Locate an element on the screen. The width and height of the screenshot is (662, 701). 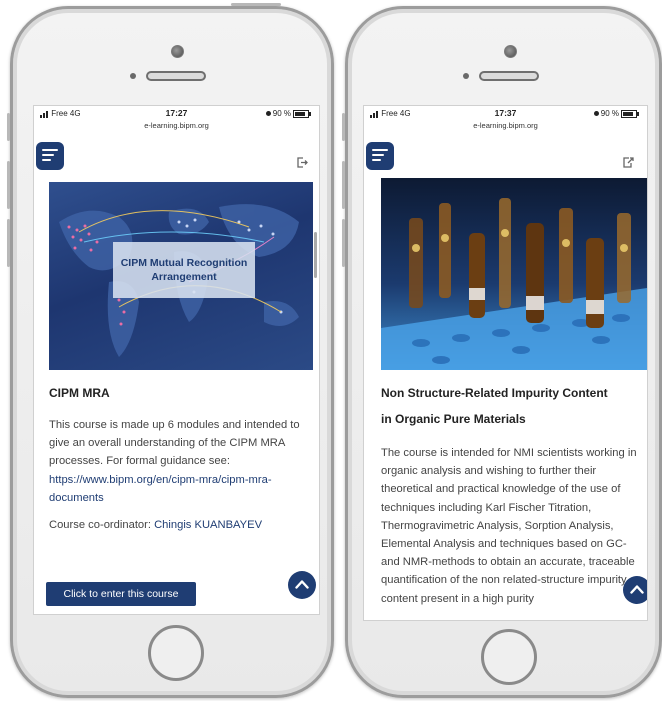
status-bar: Free 4G 17:37 90 % e-learning.bipm.org is located at coordinates (505, 120).